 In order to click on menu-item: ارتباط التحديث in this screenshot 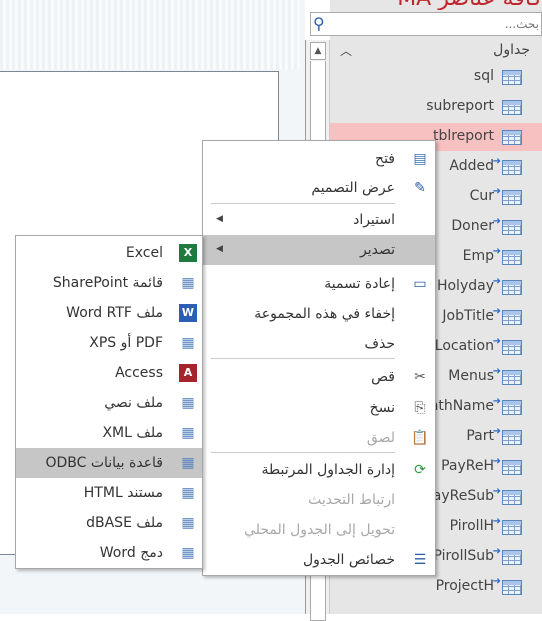, I will do `click(319, 500)`.